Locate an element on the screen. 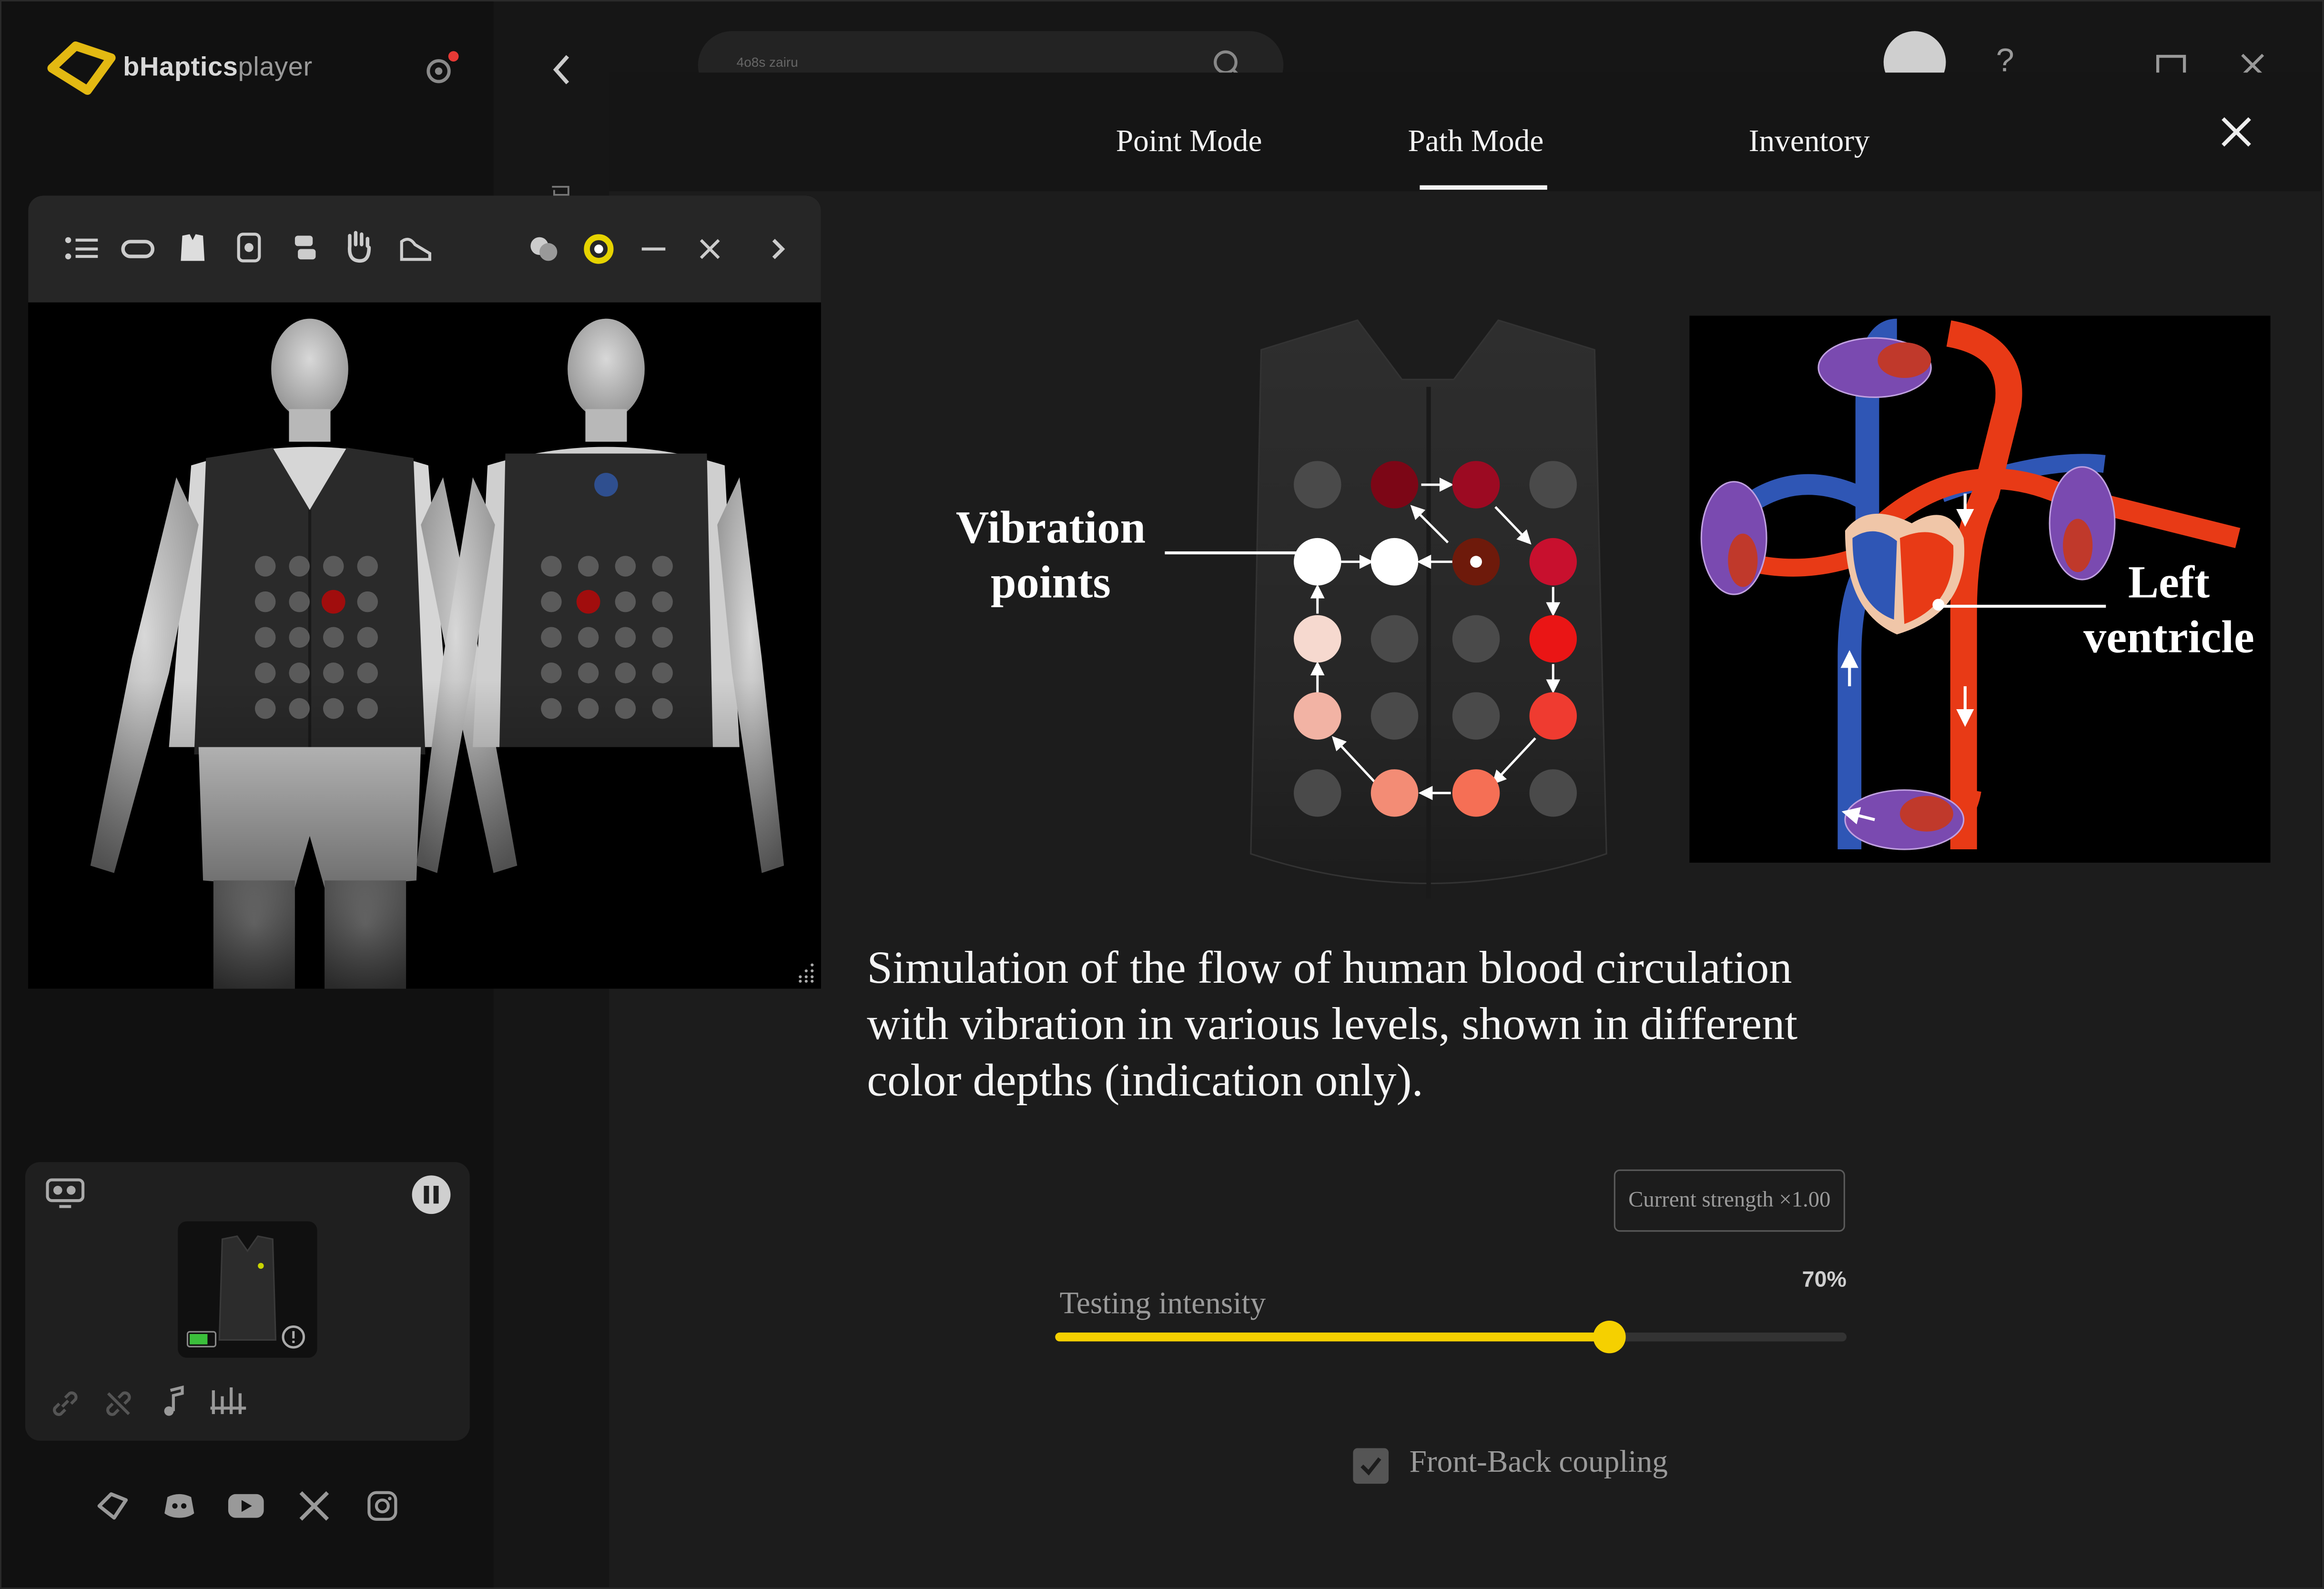  logo-word: bHaptics is located at coordinates (181, 66).